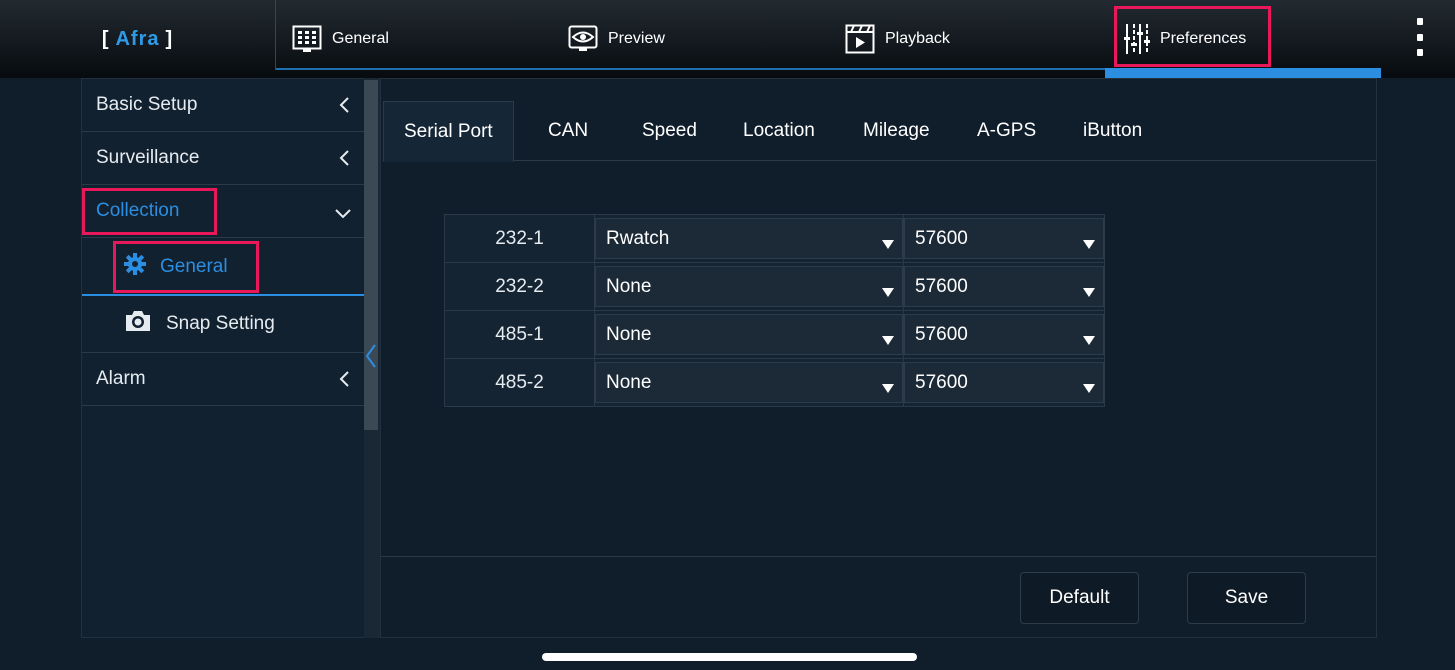 The image size is (1455, 670). What do you see at coordinates (519, 286) in the screenshot?
I see `port-name: 232-2` at bounding box center [519, 286].